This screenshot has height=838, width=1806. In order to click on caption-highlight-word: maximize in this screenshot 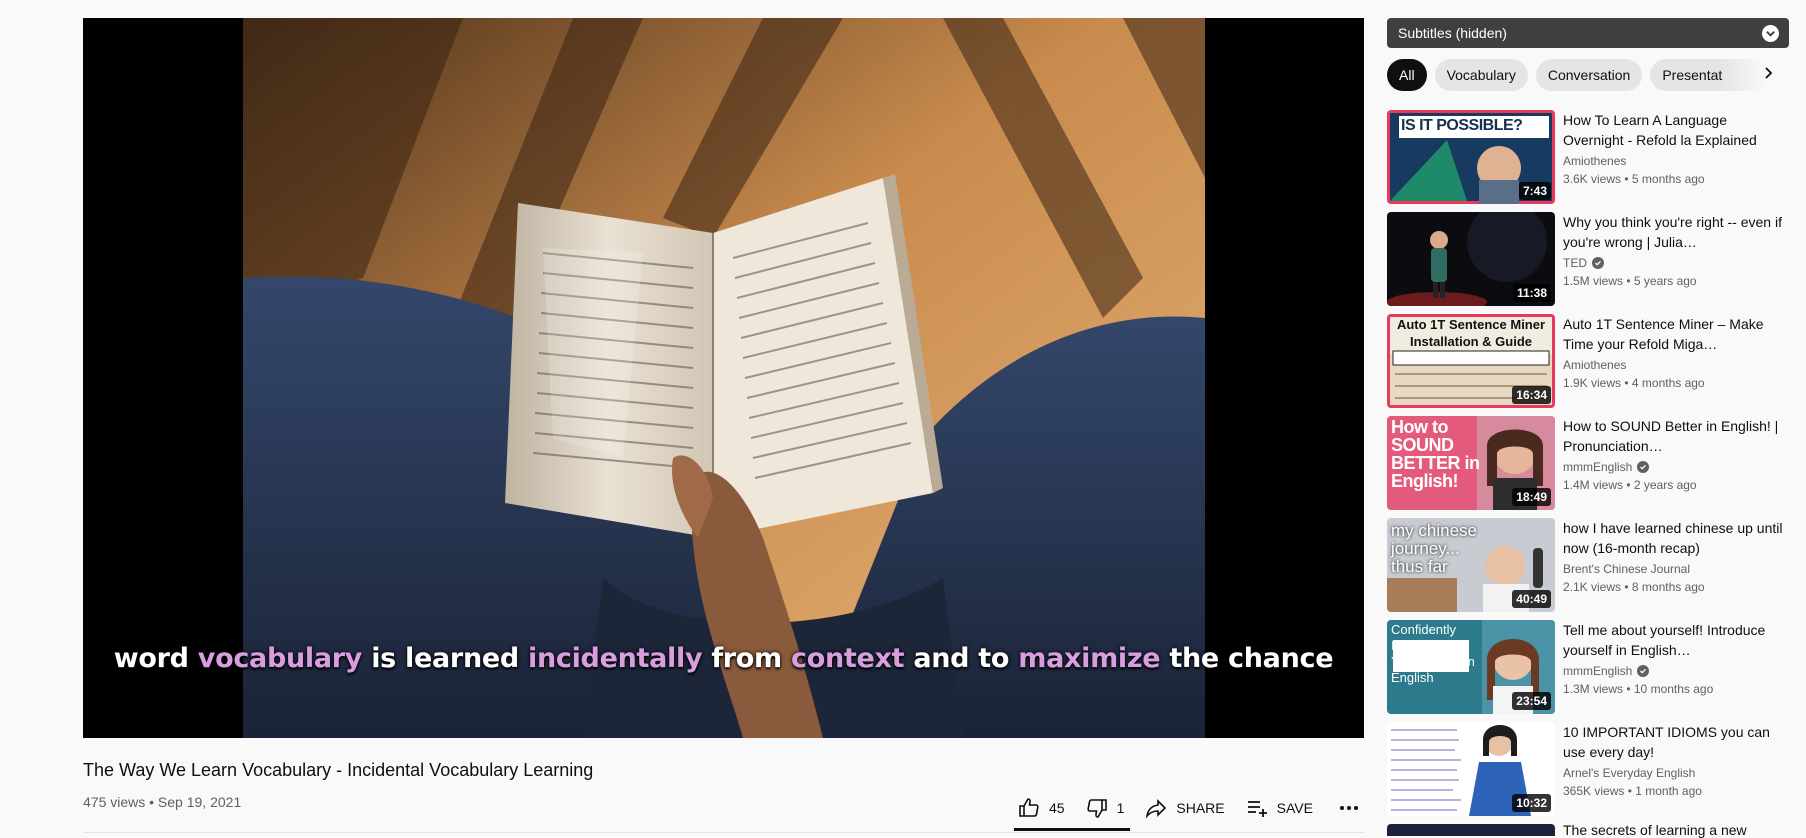, I will do `click(1089, 658)`.